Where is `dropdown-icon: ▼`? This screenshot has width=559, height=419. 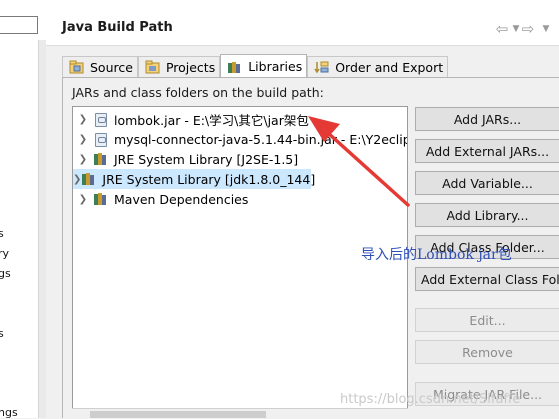
dropdown-icon: ▼ is located at coordinates (546, 29).